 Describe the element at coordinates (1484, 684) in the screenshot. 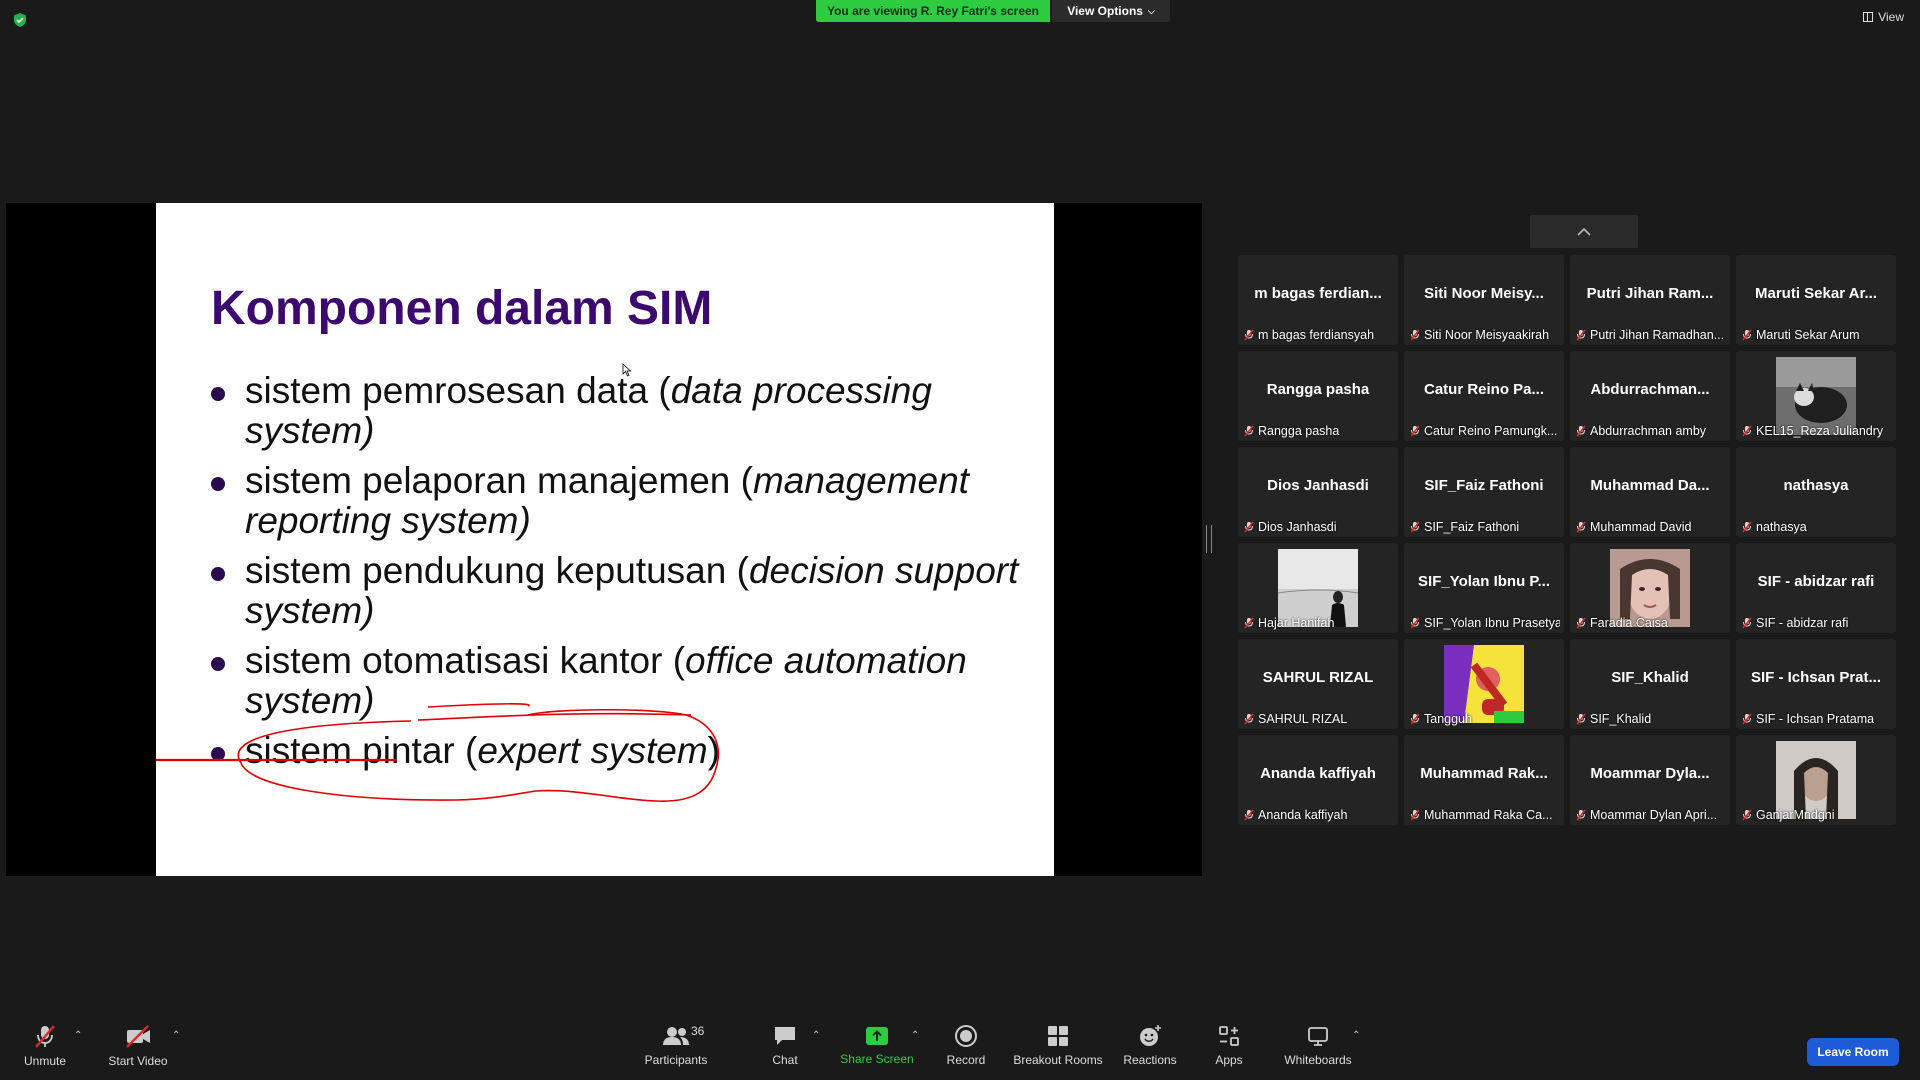

I see `participant-tile: Tangguh` at that location.